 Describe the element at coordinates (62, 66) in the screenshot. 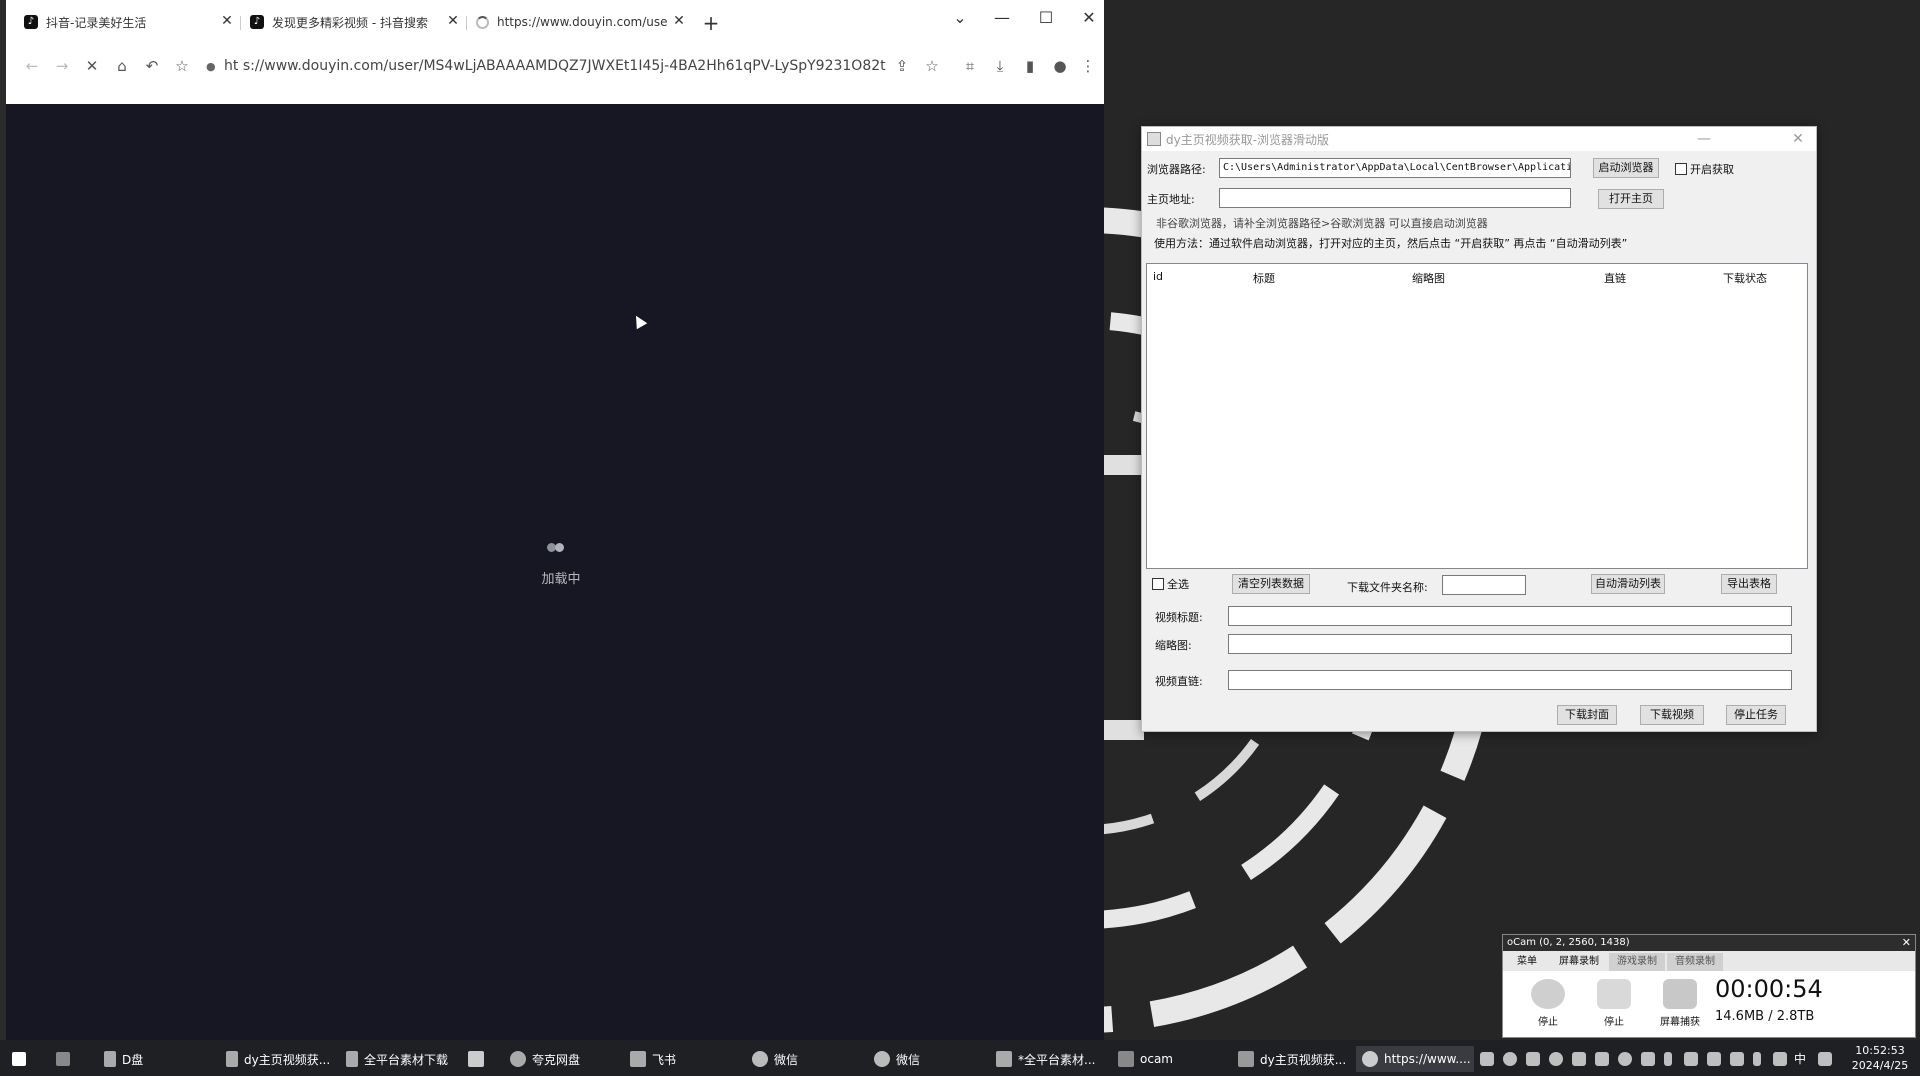

I see `forward-icon: →` at that location.